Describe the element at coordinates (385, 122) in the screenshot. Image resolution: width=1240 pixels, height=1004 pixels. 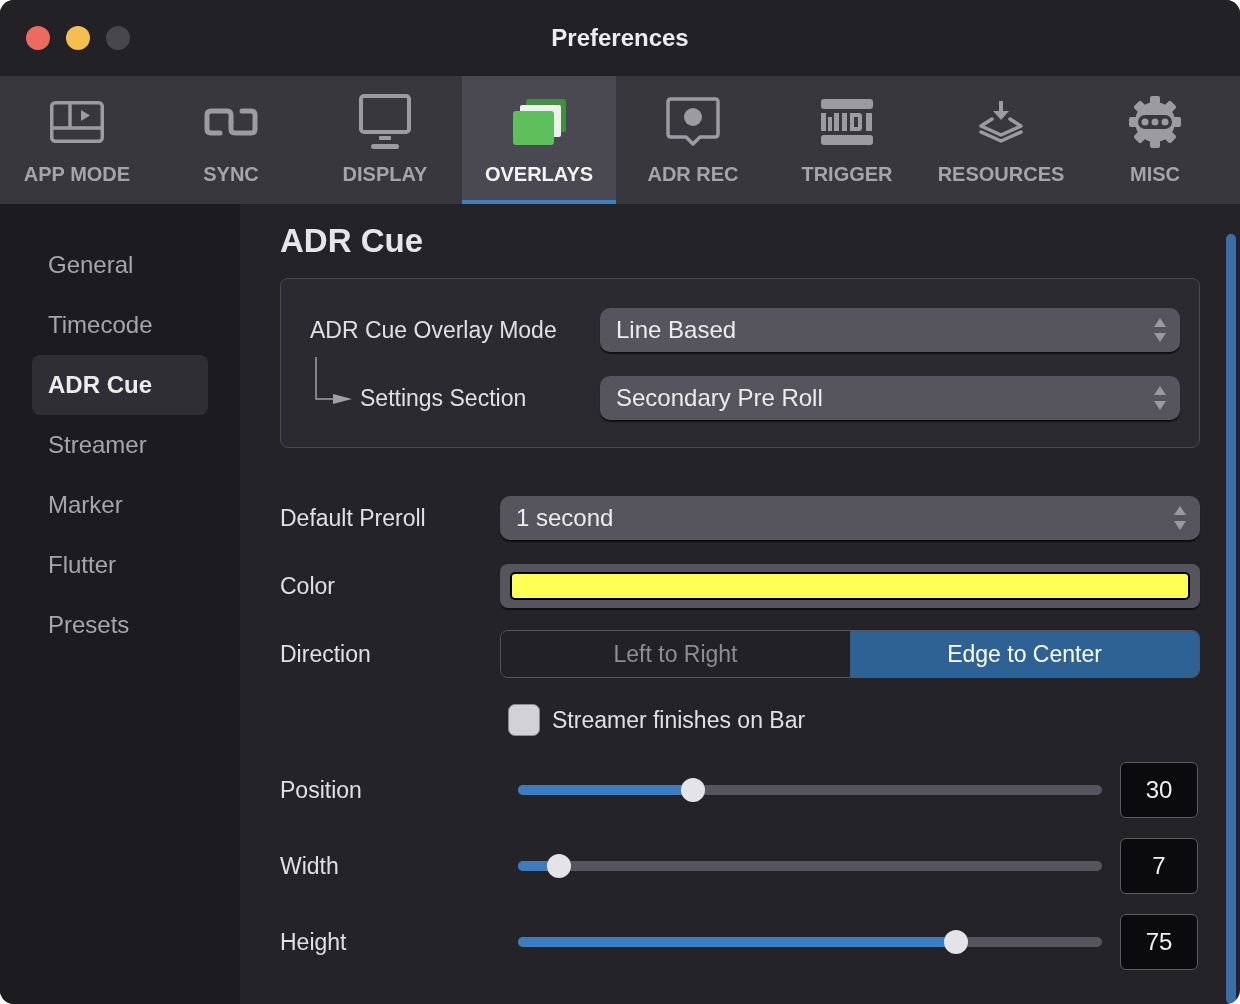
I see `monitor-icon` at that location.